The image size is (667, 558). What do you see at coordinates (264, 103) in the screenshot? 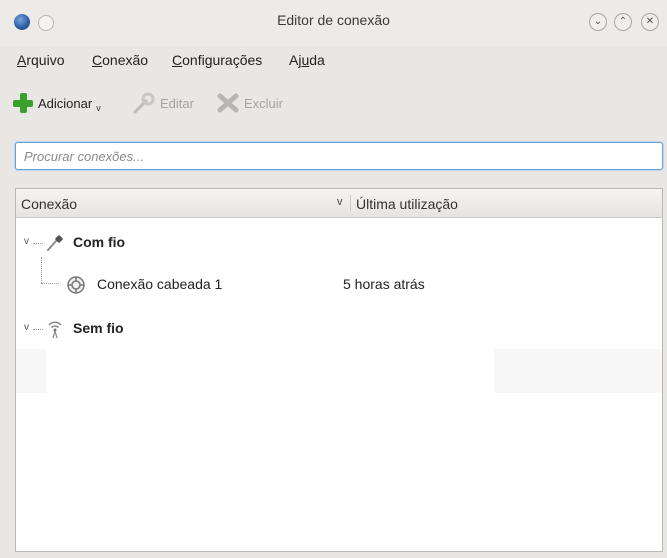
I see `delete-label: Excluir` at bounding box center [264, 103].